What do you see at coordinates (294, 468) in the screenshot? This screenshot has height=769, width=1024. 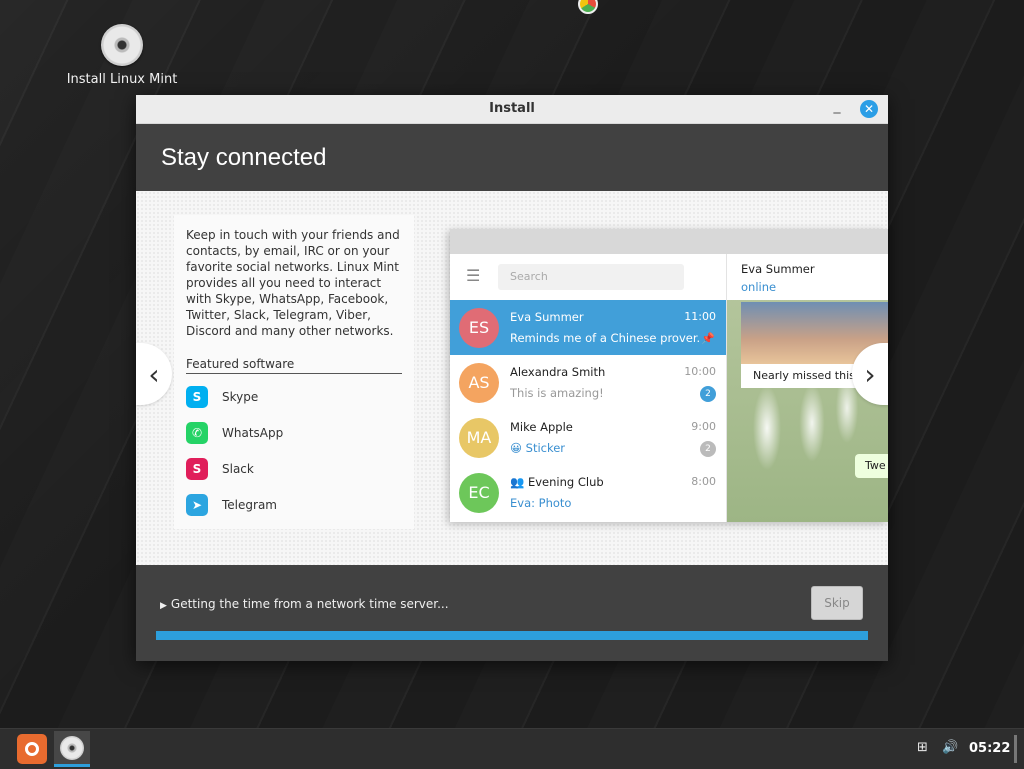 I see `featured-app-slack: S Slack` at bounding box center [294, 468].